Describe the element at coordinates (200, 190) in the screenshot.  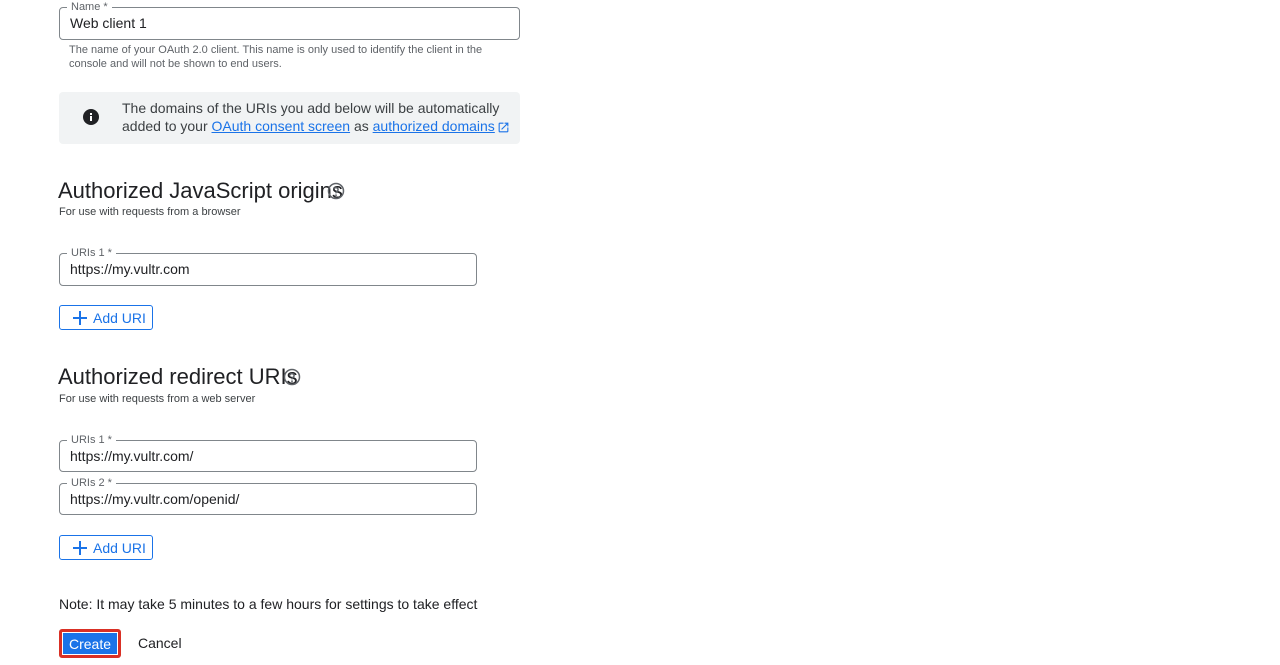
I see `js-origins-title: Authorized JavaScript origins` at that location.